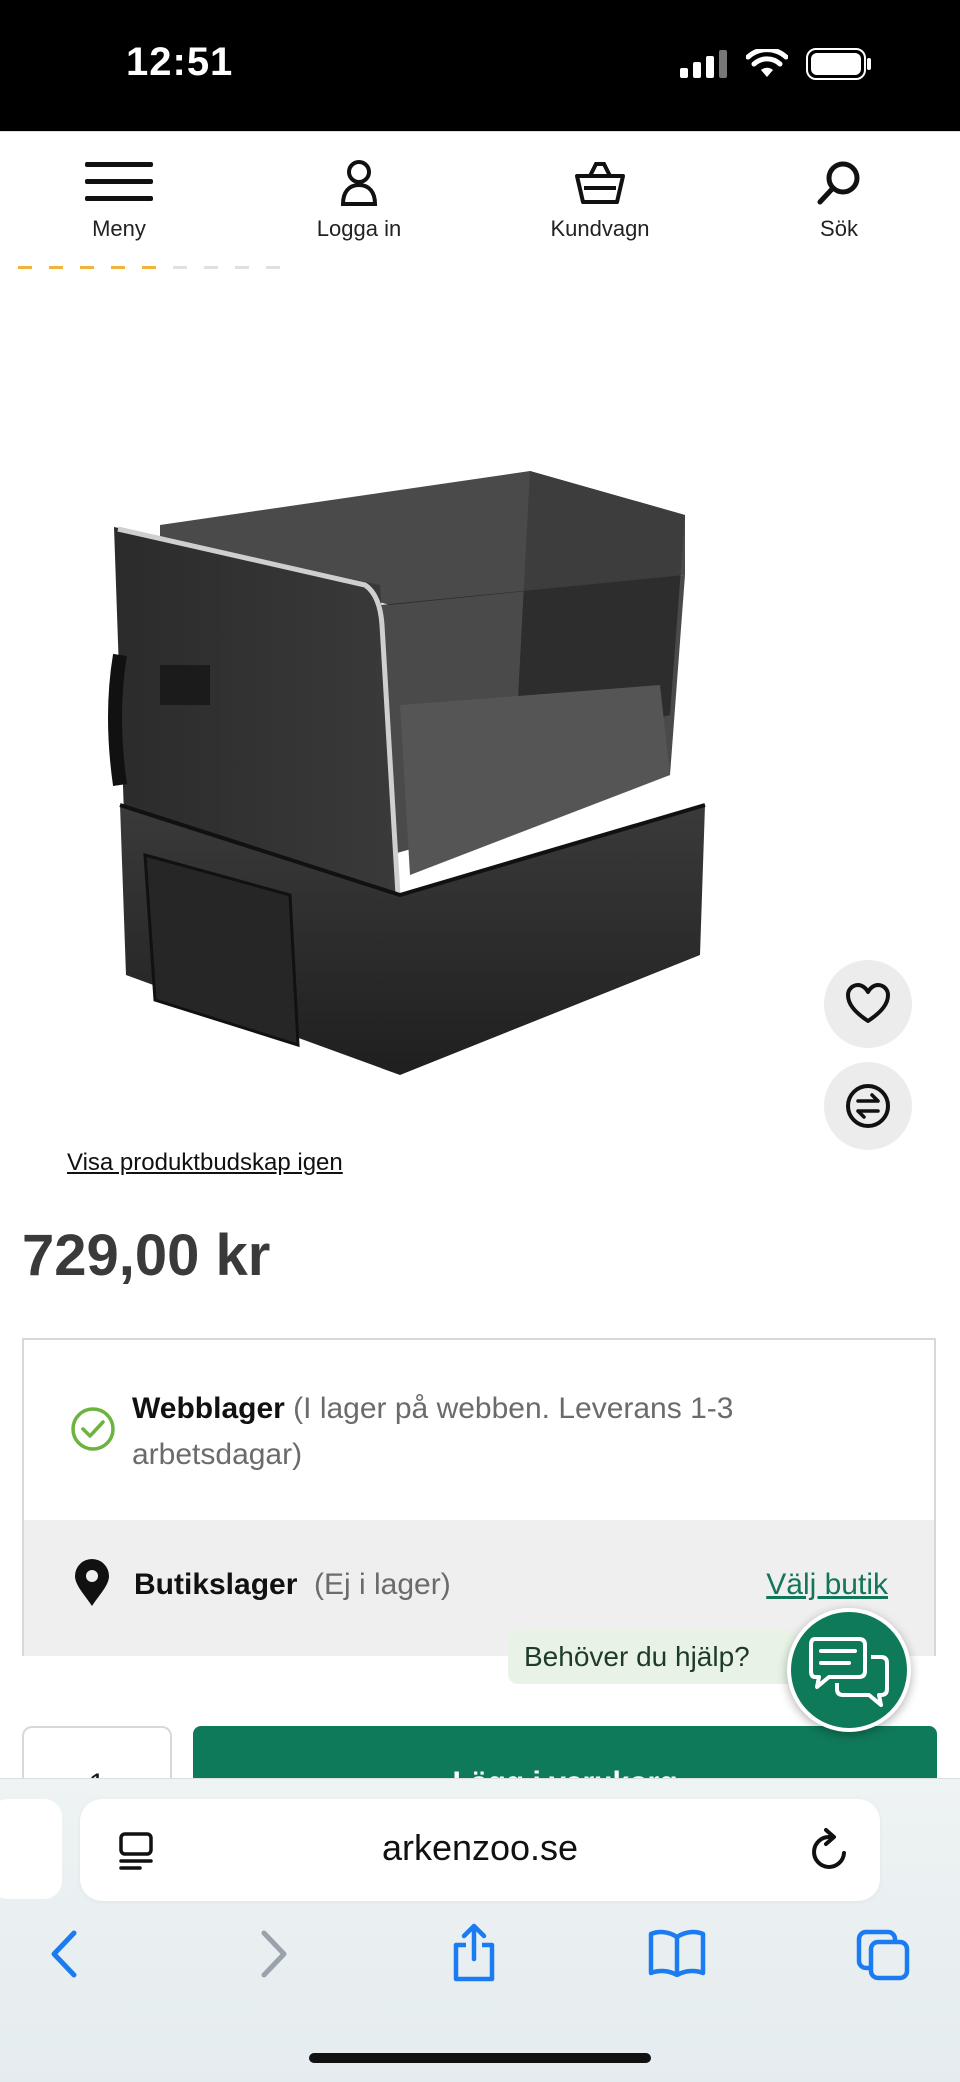 The height and width of the screenshot is (2082, 960). I want to click on status-bar: 12:51, so click(480, 65).